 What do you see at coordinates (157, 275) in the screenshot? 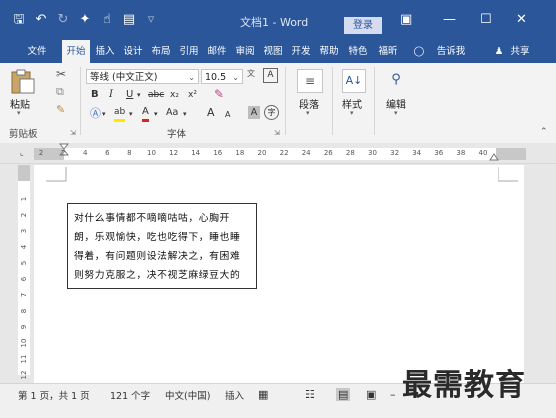
I see `text-line: 则努力克服之，决不视芝麻绿豆大的` at bounding box center [157, 275].